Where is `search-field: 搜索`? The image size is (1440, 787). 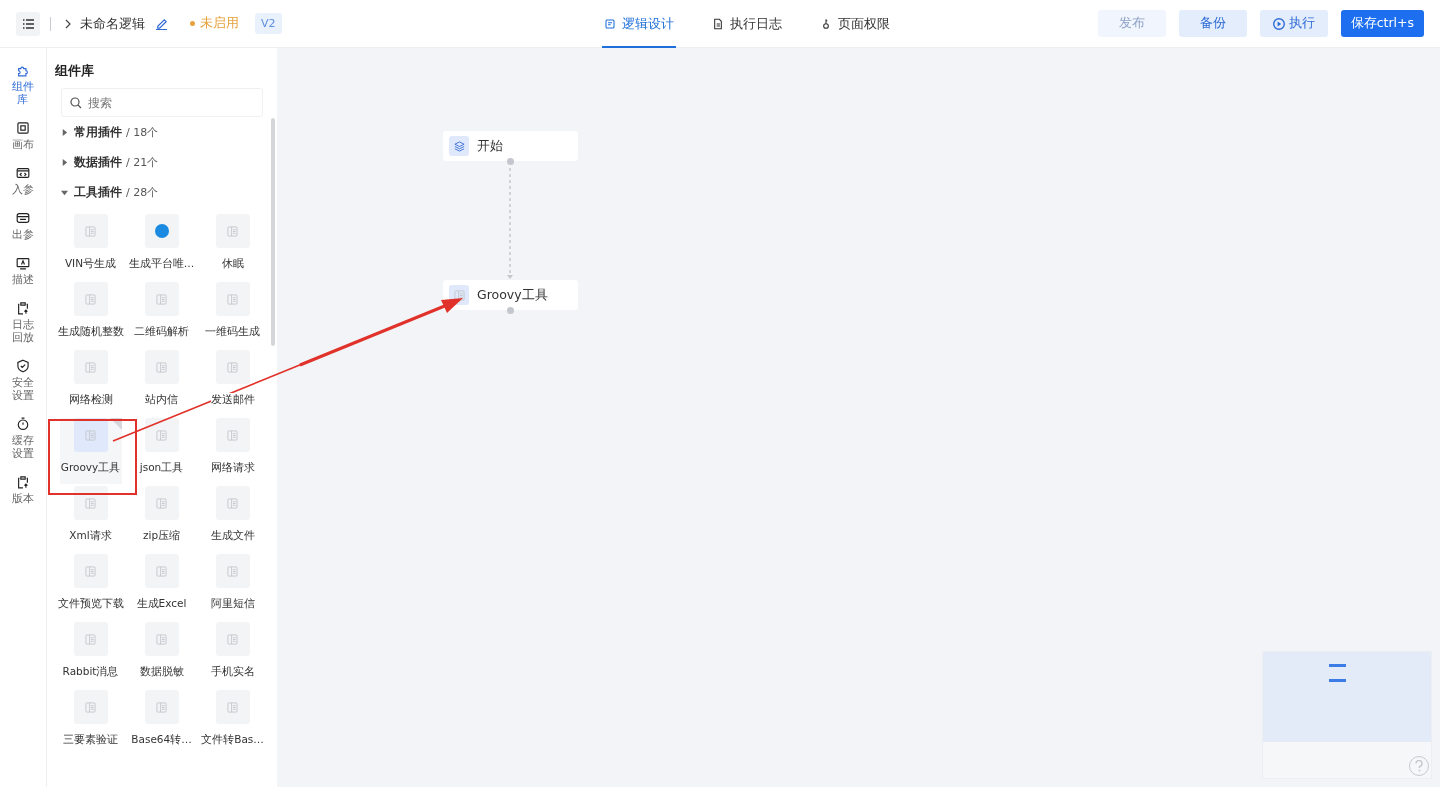
search-field: 搜索 is located at coordinates (162, 102).